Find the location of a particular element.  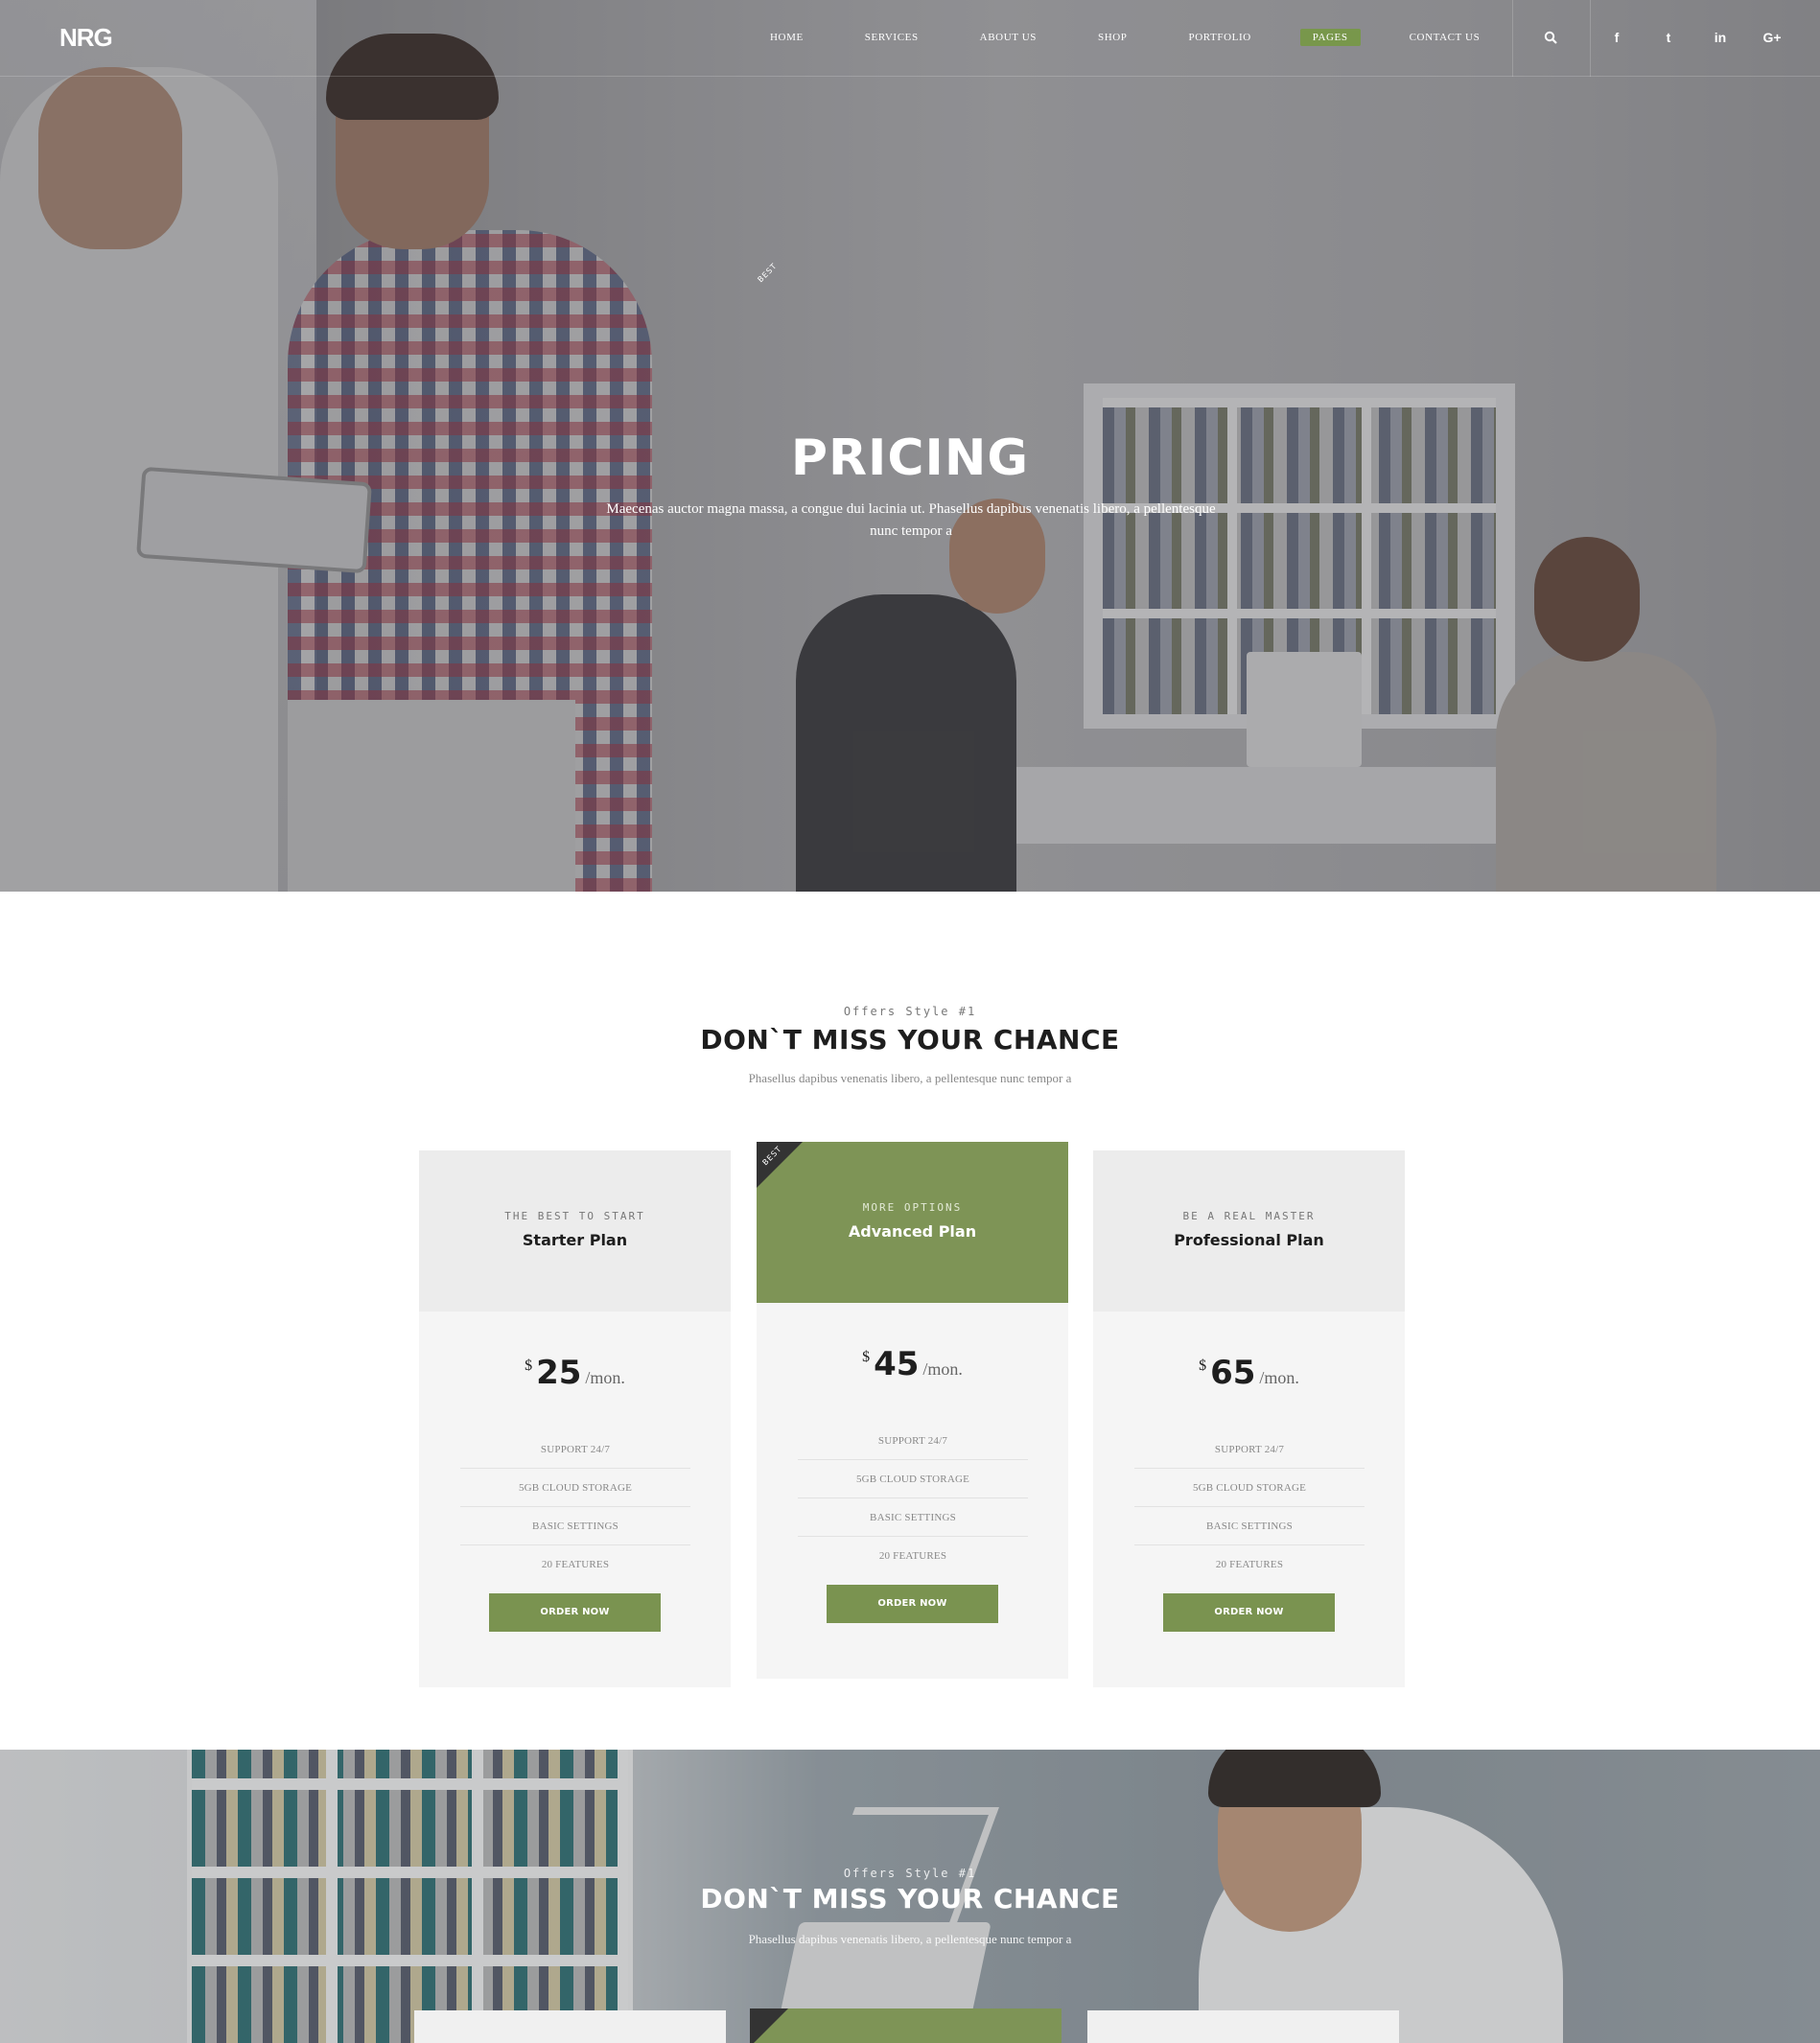

banner-eyebrow: Offers Style #1 is located at coordinates (910, 1874).